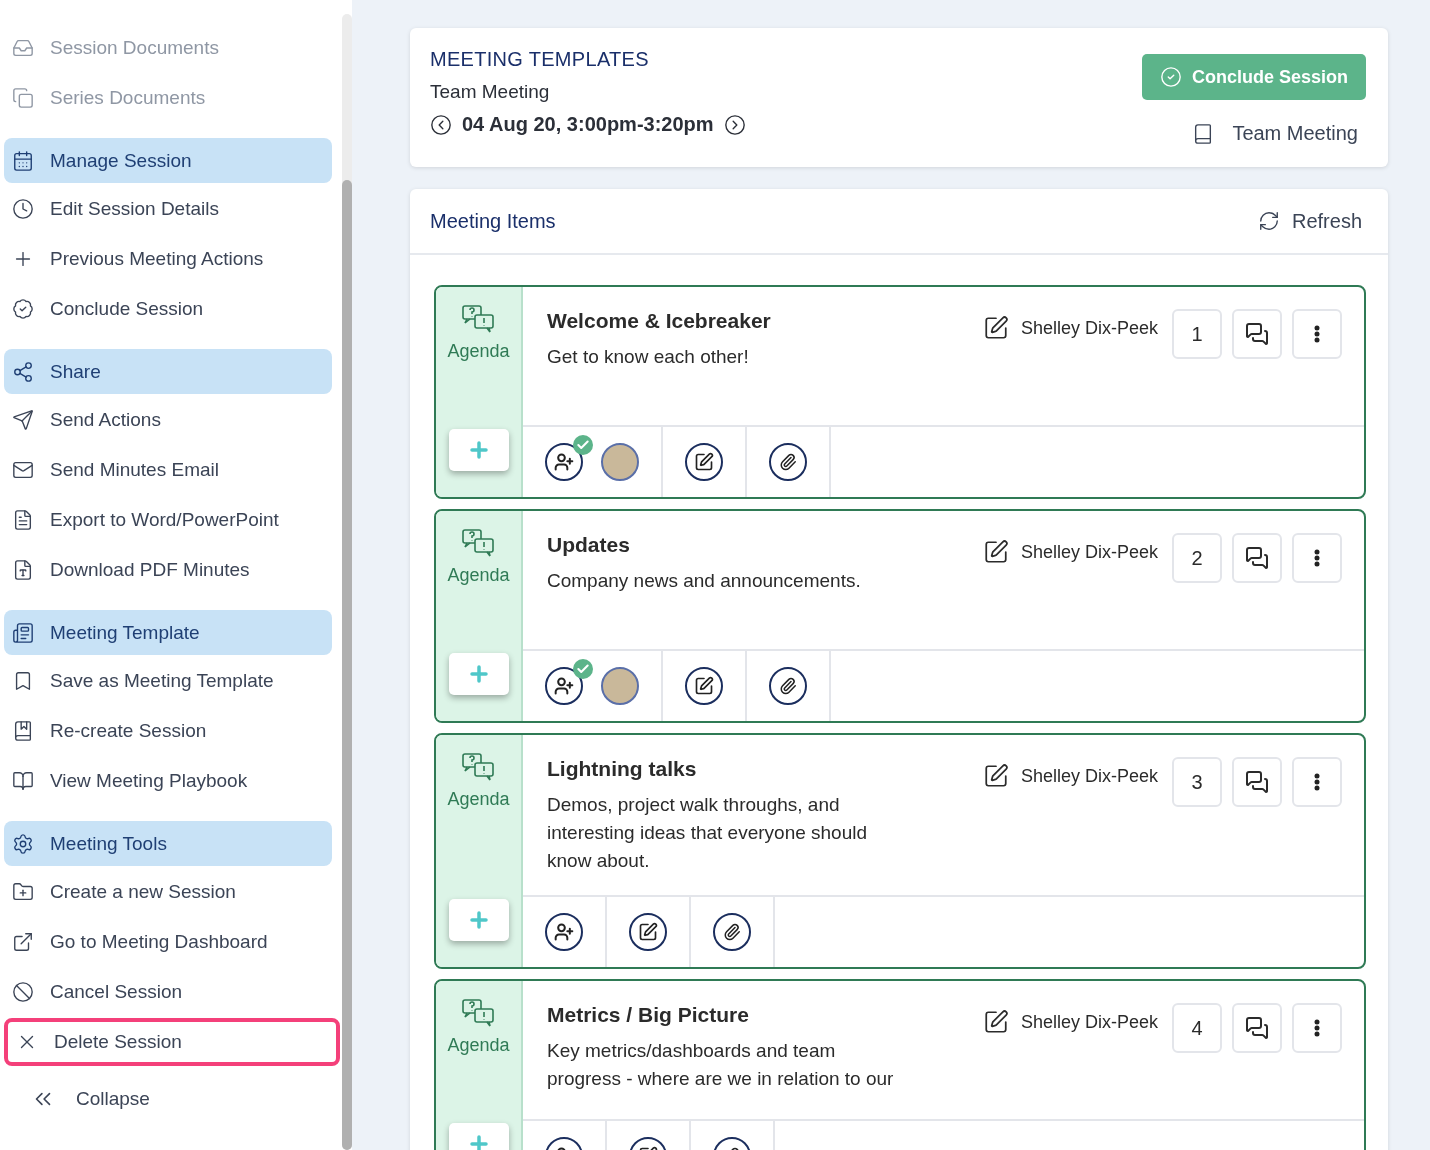 Image resolution: width=1430 pixels, height=1150 pixels. Describe the element at coordinates (1197, 334) in the screenshot. I see `item-number-button: 1` at that location.